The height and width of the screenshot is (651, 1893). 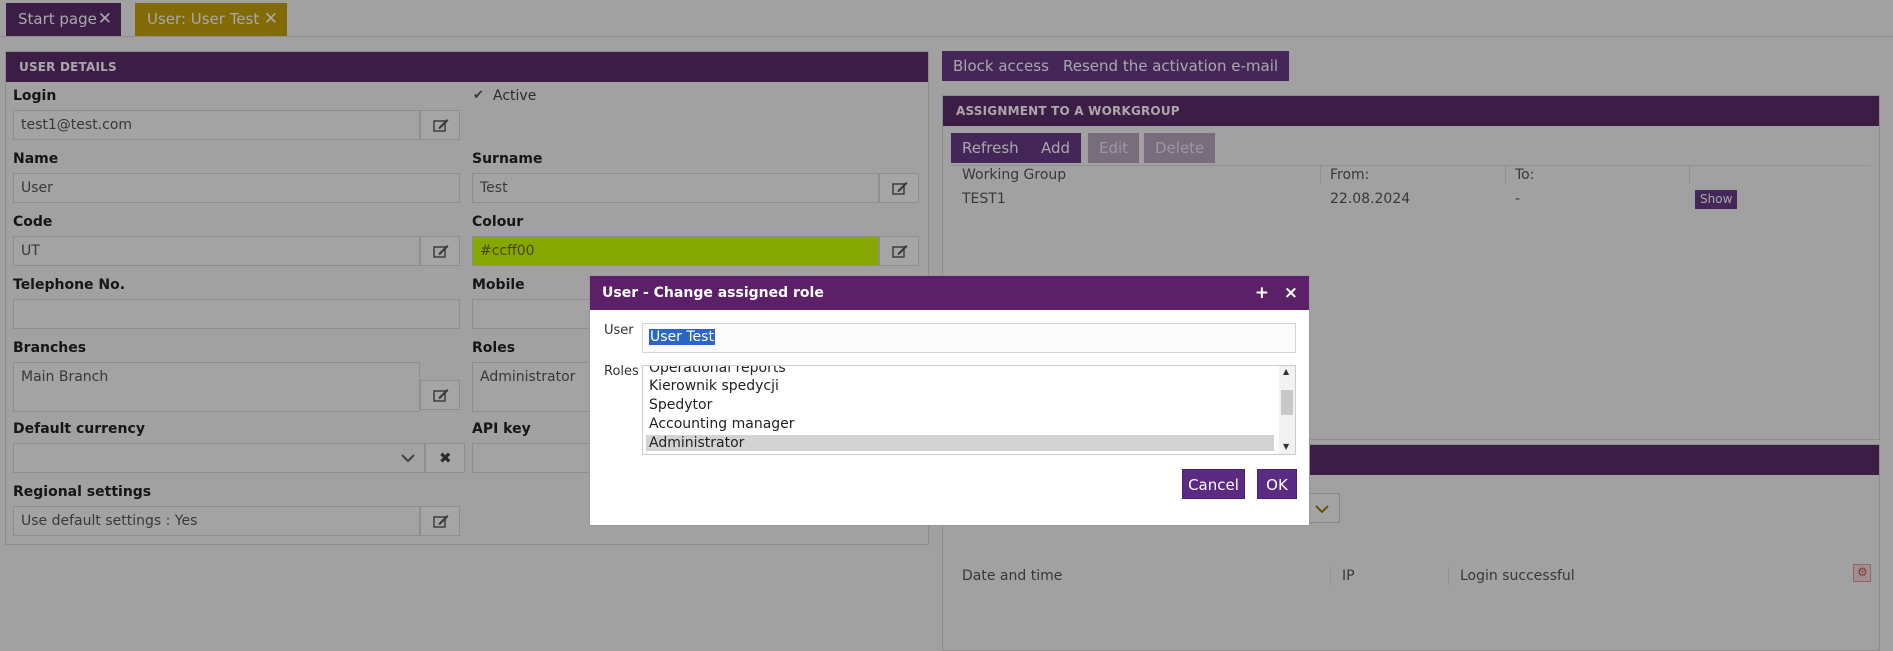 What do you see at coordinates (714, 386) in the screenshot?
I see `list-item: Kierownik spedycji` at bounding box center [714, 386].